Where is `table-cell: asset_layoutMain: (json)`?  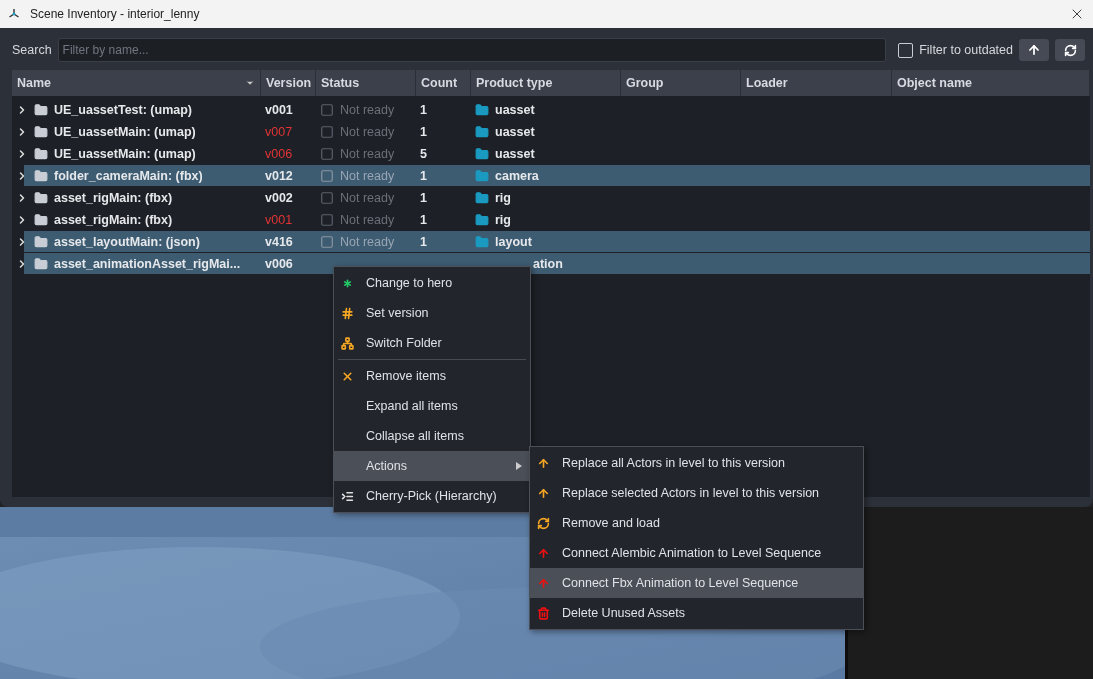 table-cell: asset_layoutMain: (json) is located at coordinates (127, 241).